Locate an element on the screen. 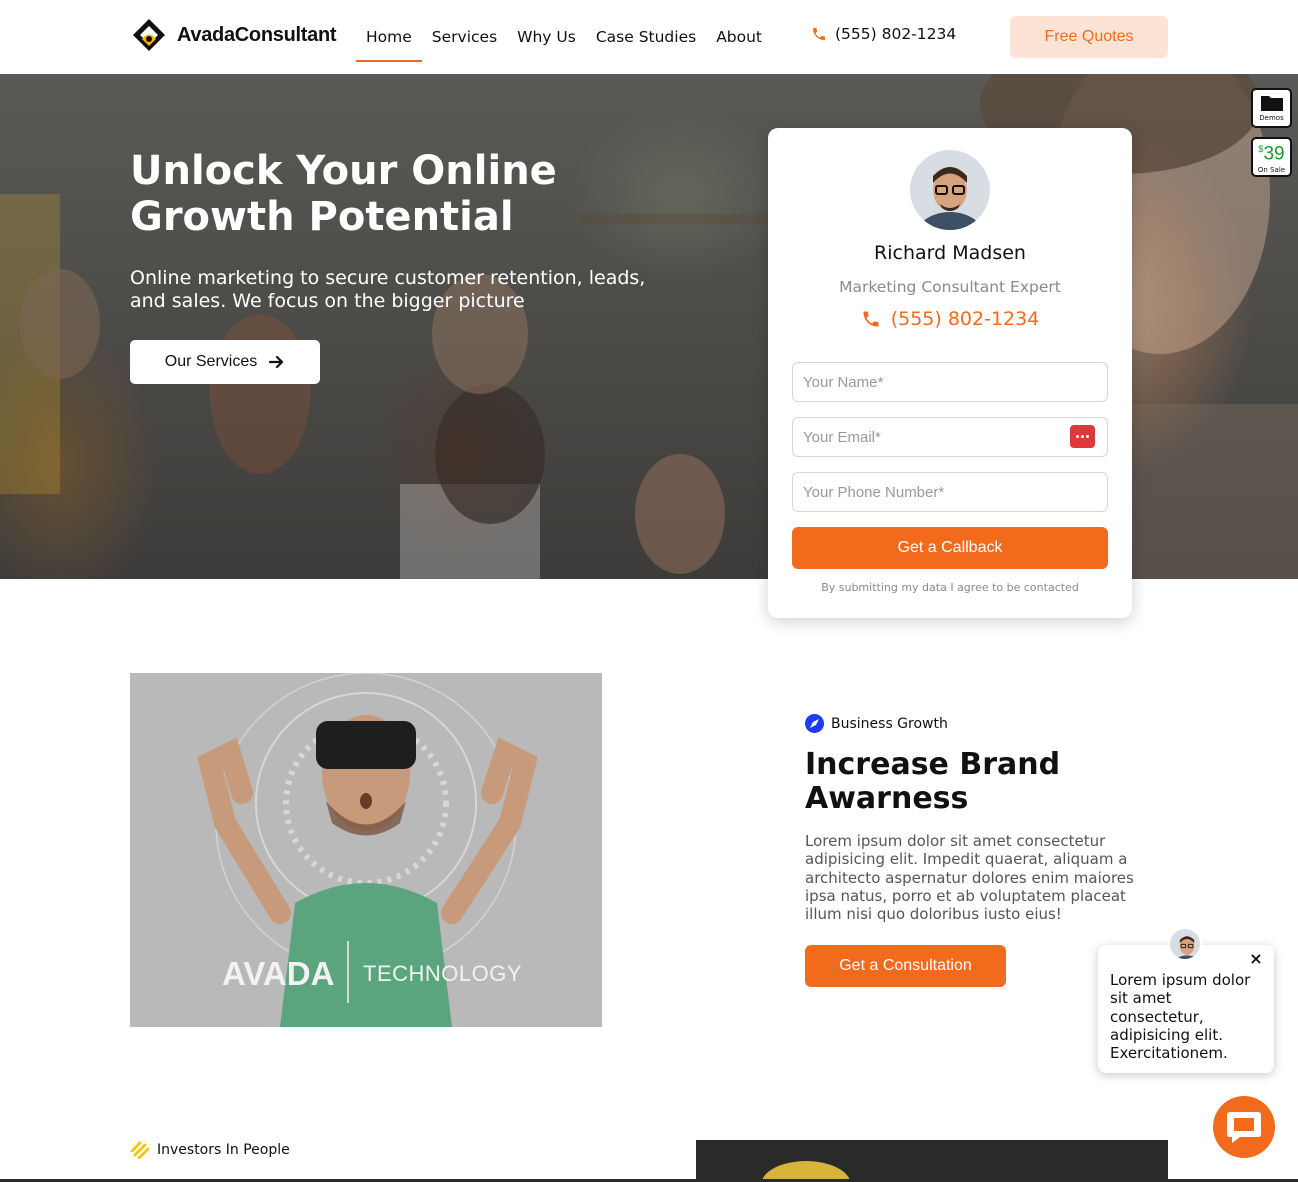 Image resolution: width=1298 pixels, height=1182 pixels. on-sale-label: On Sale is located at coordinates (1271, 169).